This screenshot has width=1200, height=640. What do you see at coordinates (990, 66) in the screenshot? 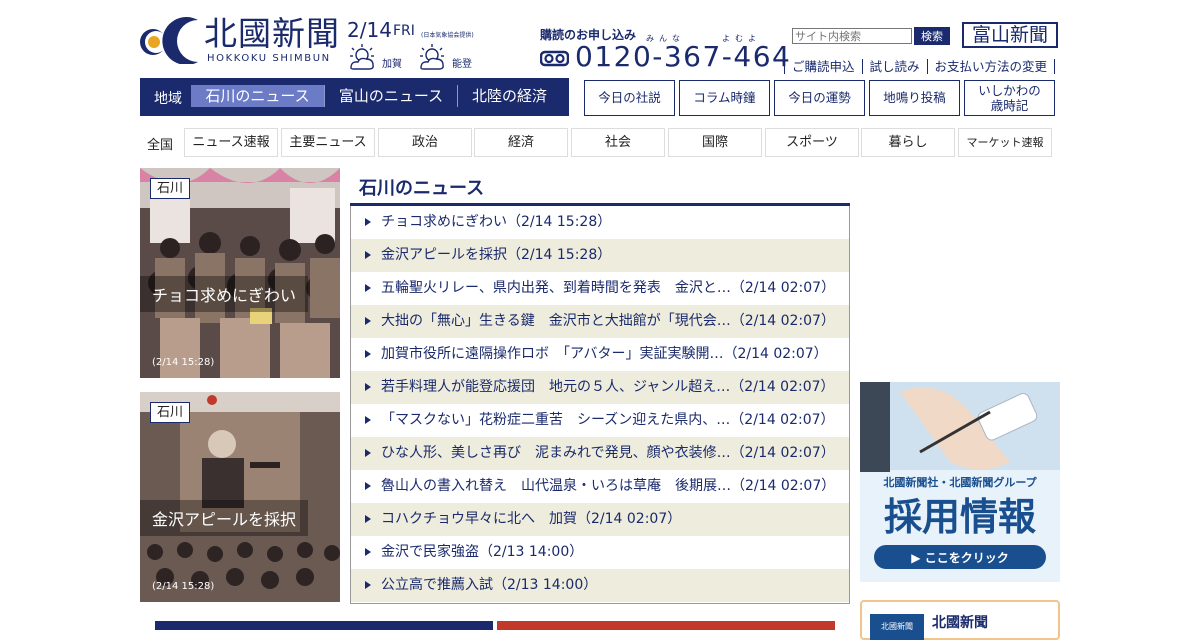
I see `payment-change-link: お支払い方法の変更` at bounding box center [990, 66].